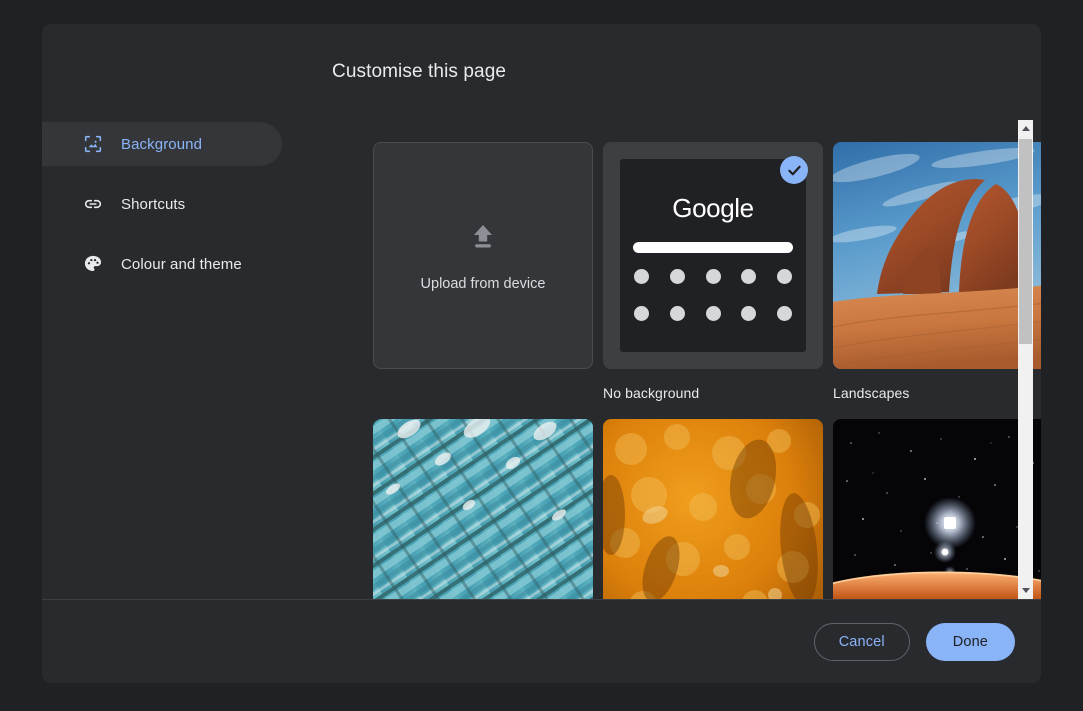  I want to click on upload-from-device-tile: Upload from device, so click(483, 255).